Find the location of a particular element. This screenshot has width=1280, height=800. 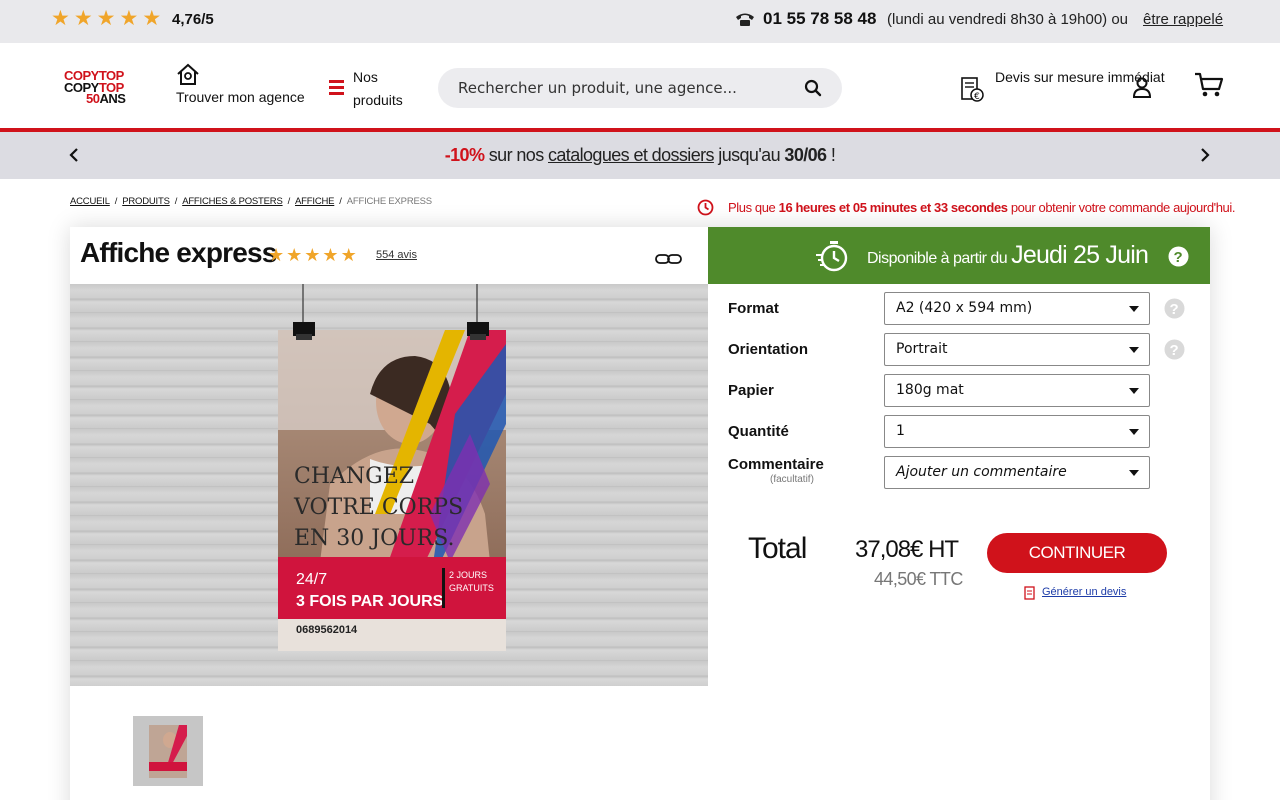

continue-button: CONTINUER is located at coordinates (1077, 553).